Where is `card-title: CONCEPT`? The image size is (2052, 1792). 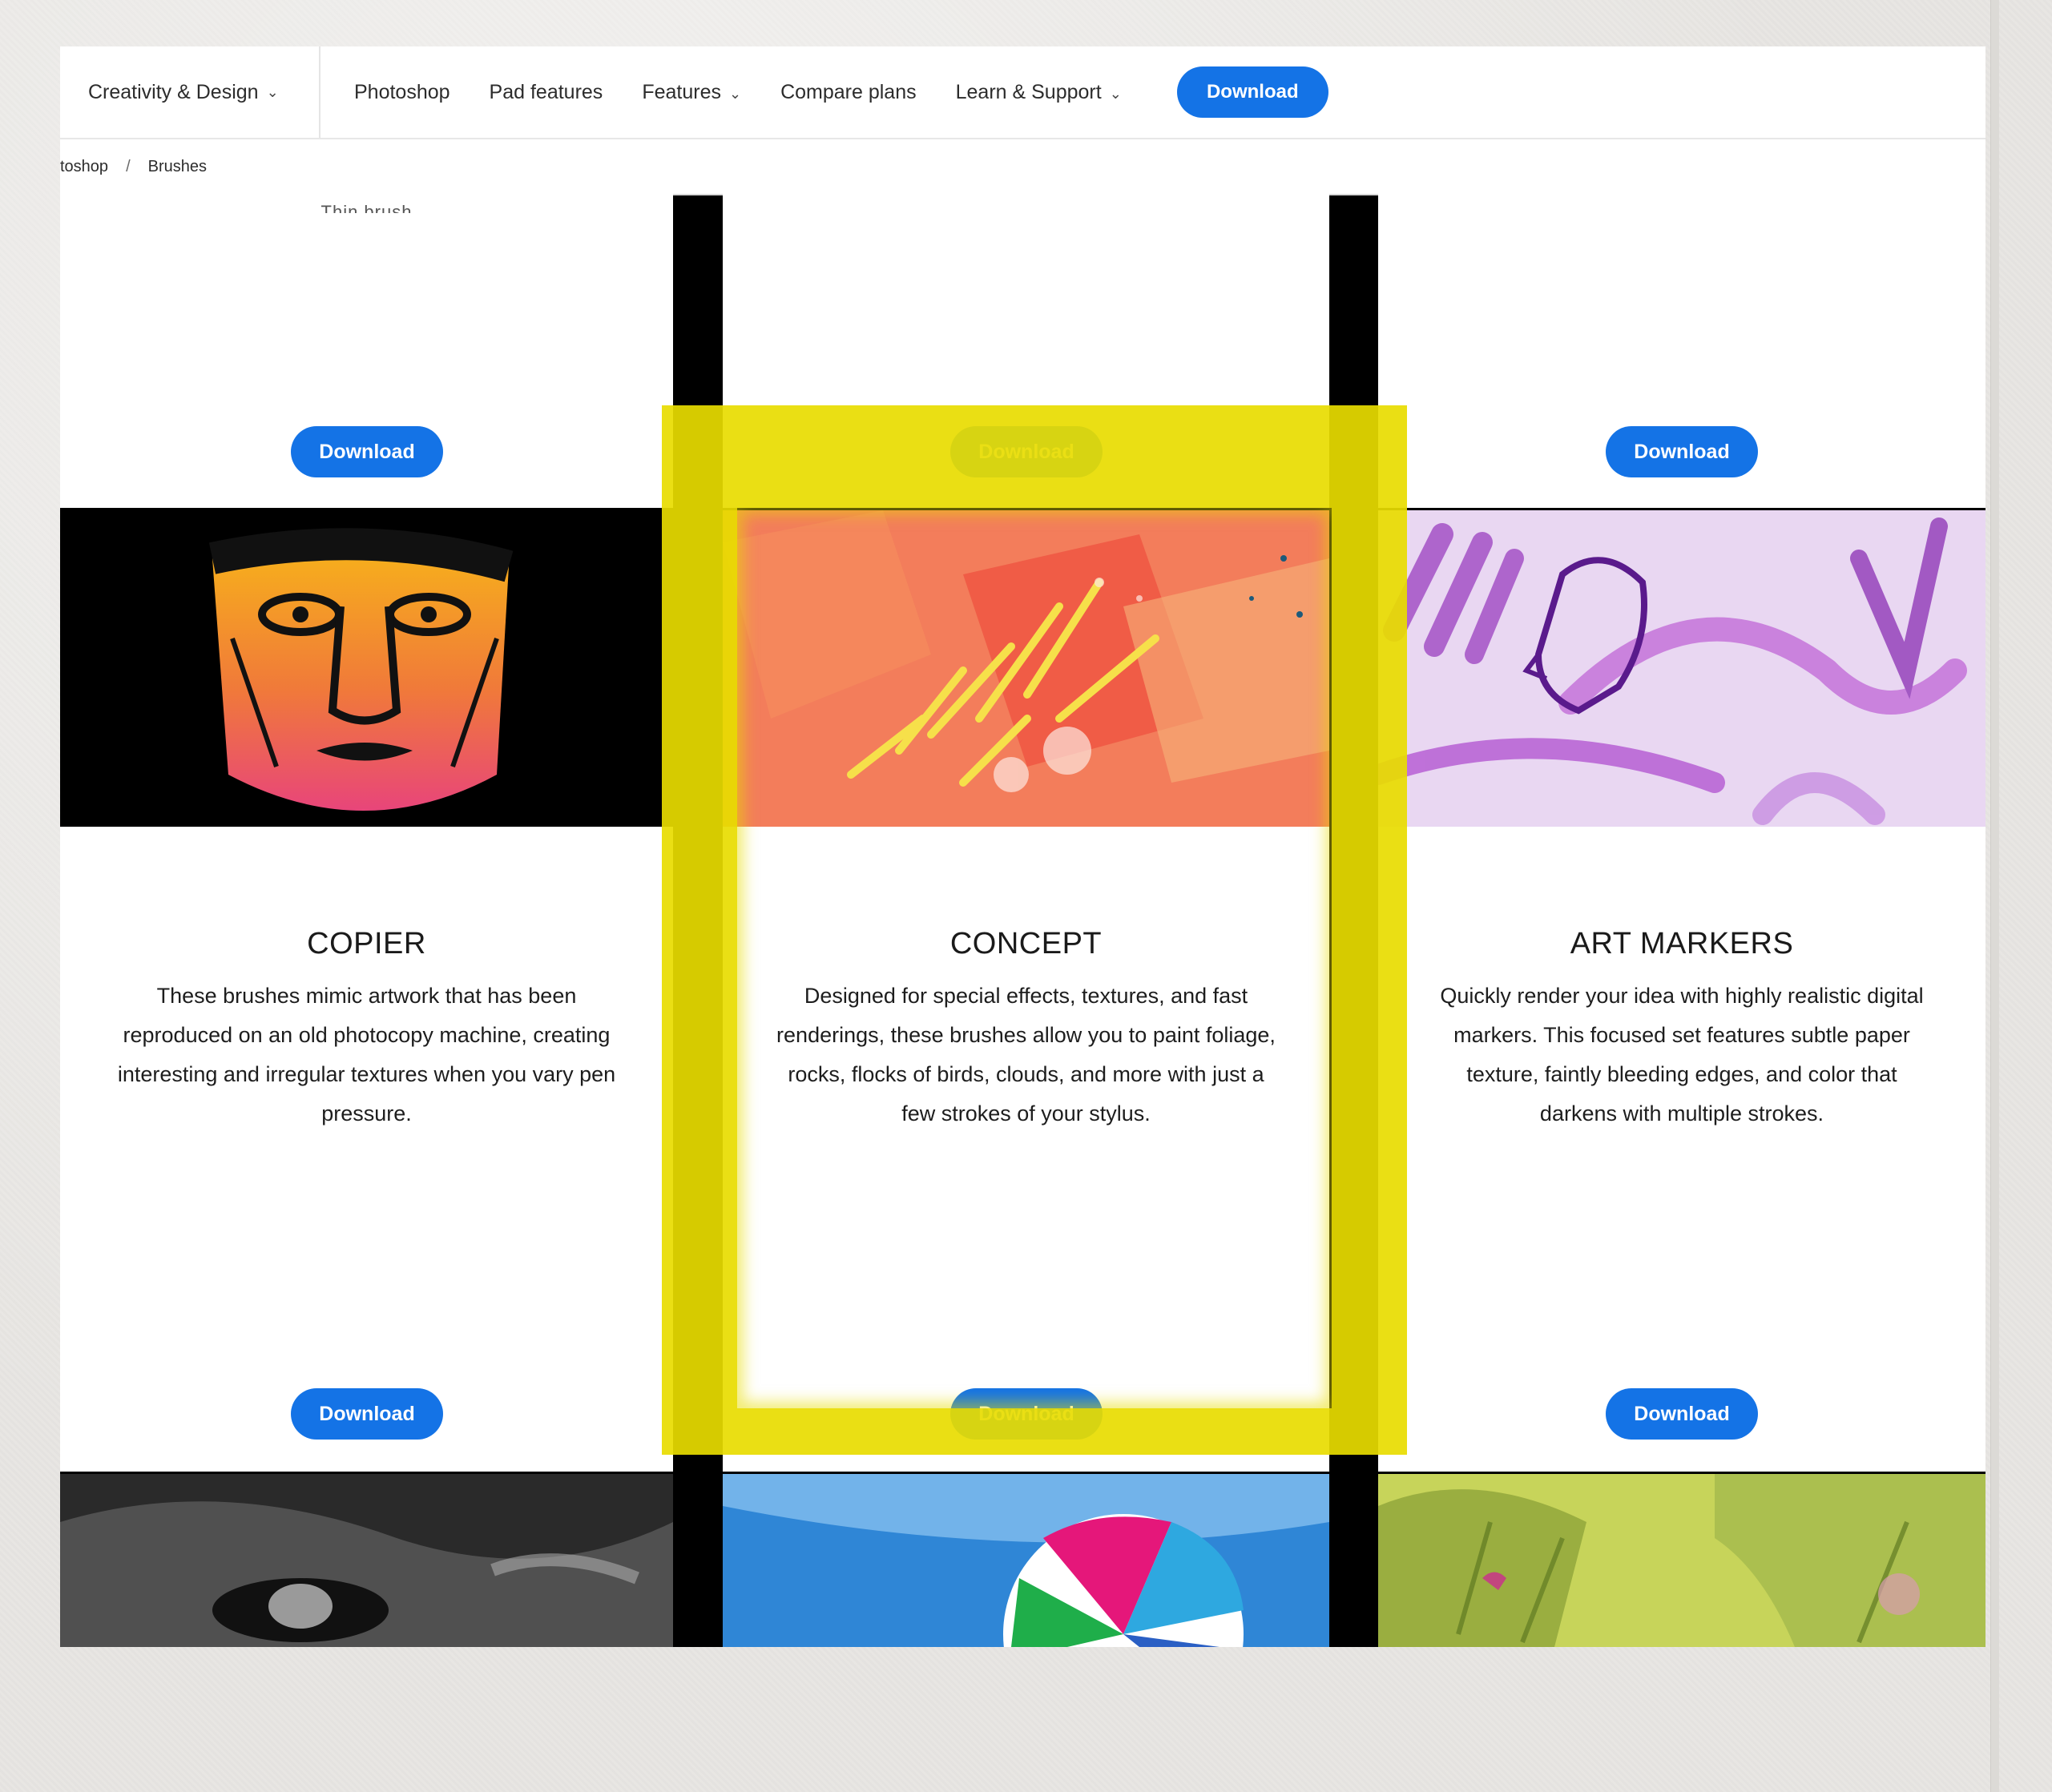
card-title: CONCEPT is located at coordinates (1026, 943).